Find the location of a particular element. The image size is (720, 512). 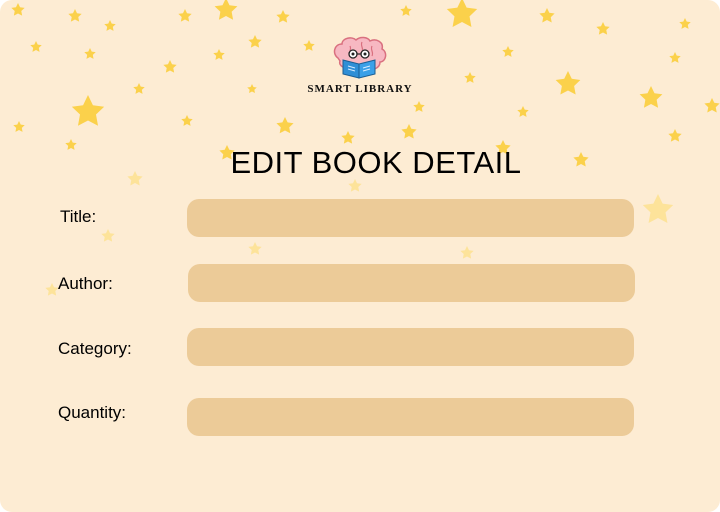

page-title: EDIT BOOK DETAIL is located at coordinates (376, 162).